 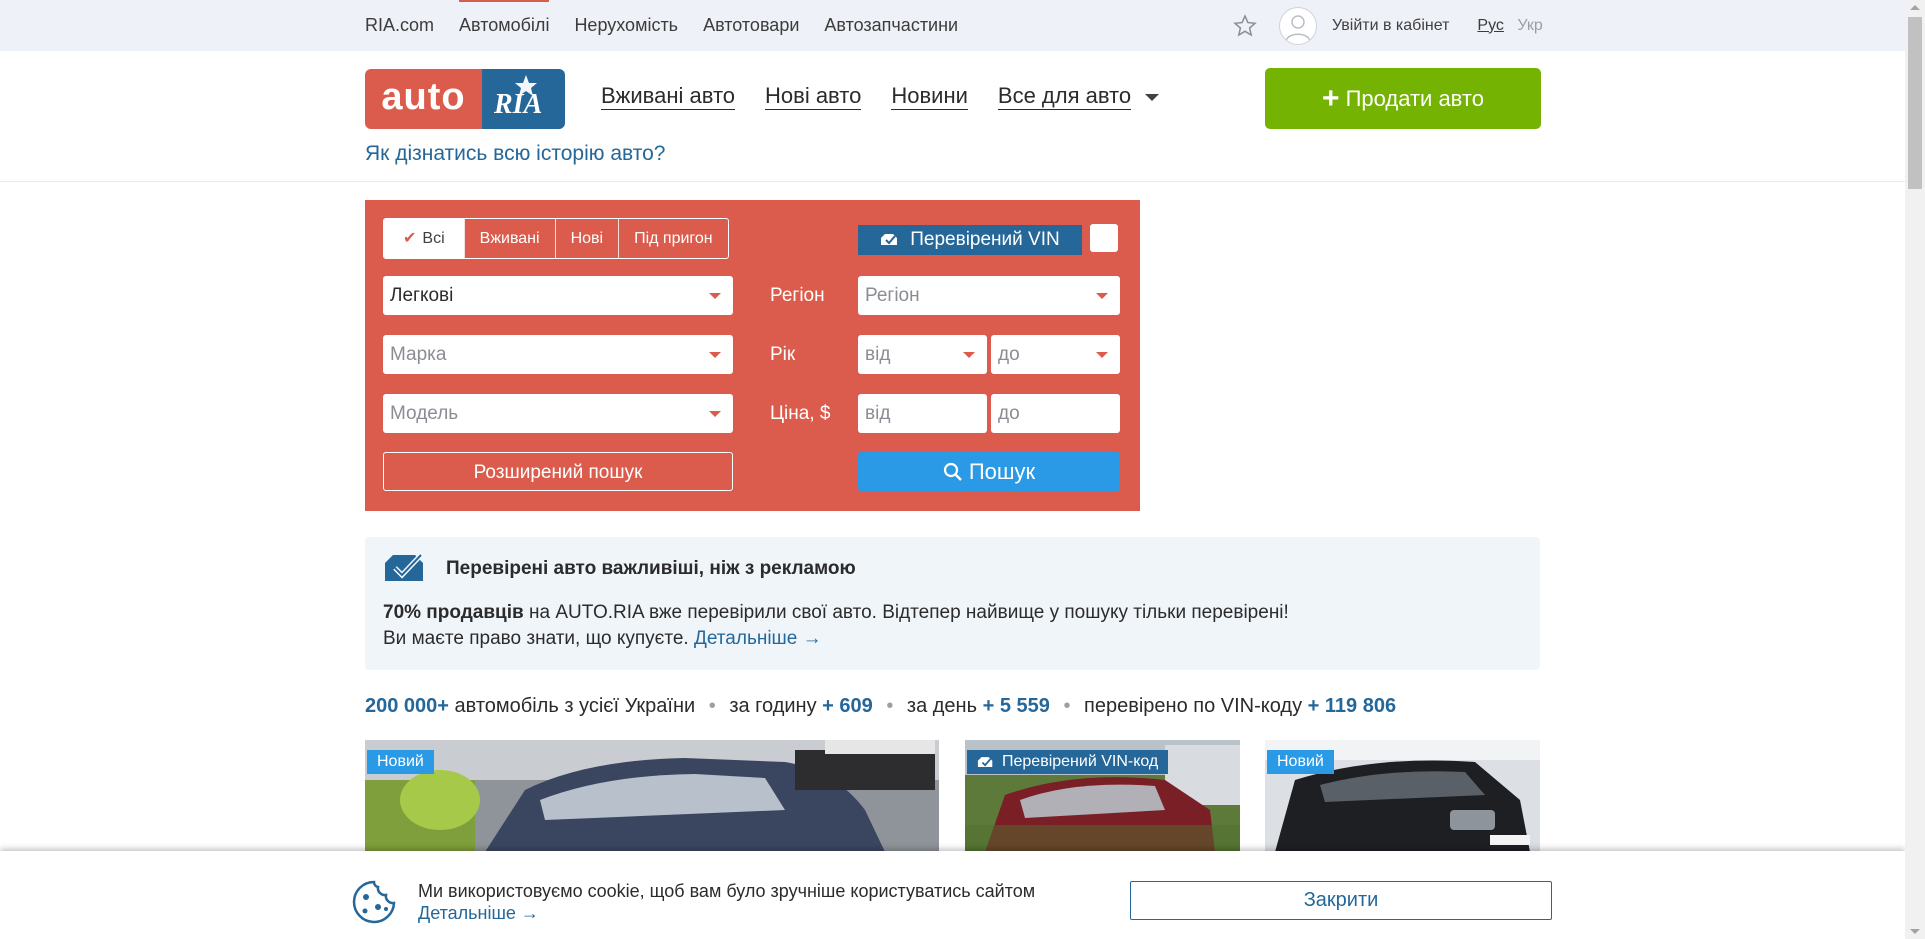 What do you see at coordinates (726, 913) in the screenshot?
I see `cookie-more-link: Детальніше →` at bounding box center [726, 913].